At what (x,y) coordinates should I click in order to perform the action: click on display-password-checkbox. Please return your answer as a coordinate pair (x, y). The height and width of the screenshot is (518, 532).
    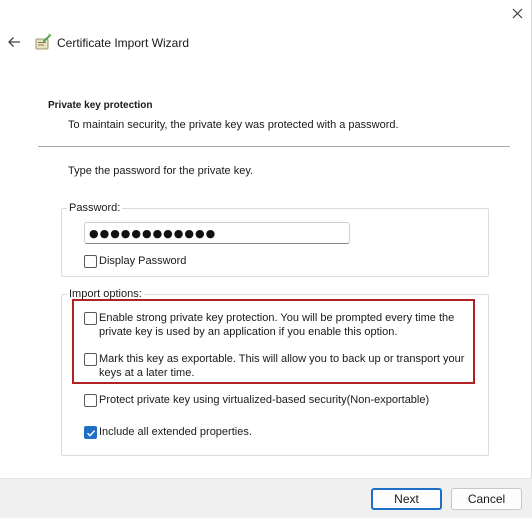
    Looking at the image, I should click on (90, 261).